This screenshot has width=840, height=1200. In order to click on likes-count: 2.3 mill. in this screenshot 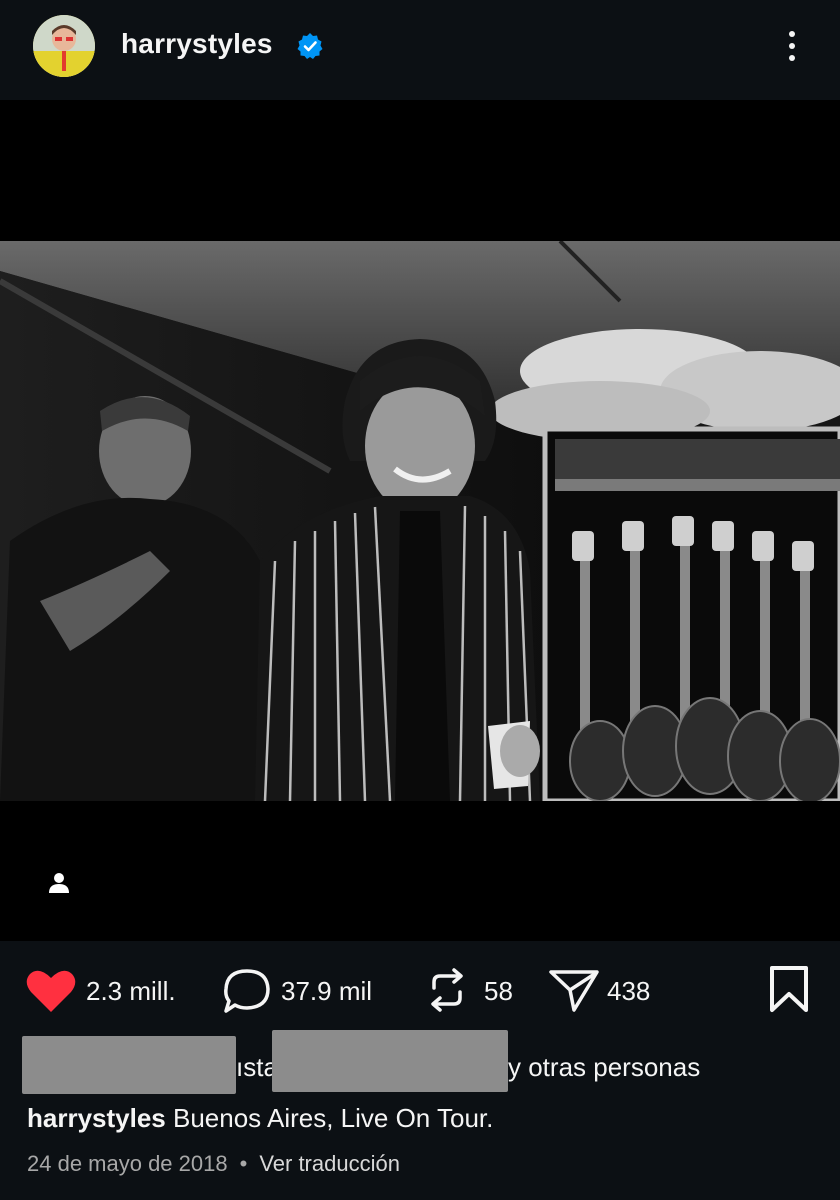, I will do `click(131, 991)`.